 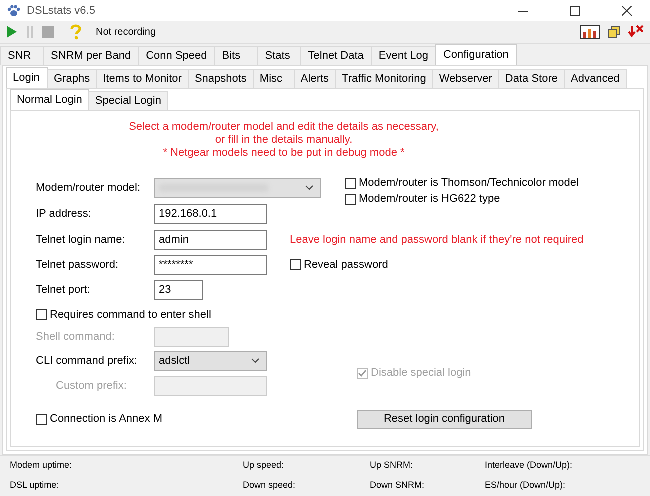 What do you see at coordinates (529, 466) in the screenshot?
I see `status-label: Interleave (Down/Up):` at bounding box center [529, 466].